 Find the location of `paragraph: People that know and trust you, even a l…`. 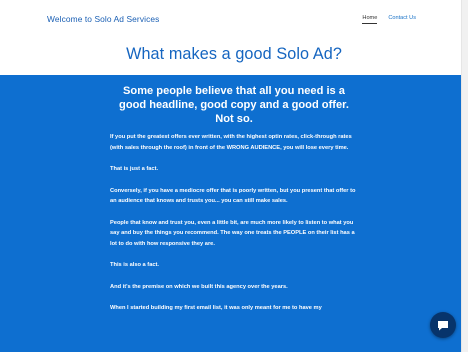

paragraph: People that know and trust you, even a l… is located at coordinates (232, 233).